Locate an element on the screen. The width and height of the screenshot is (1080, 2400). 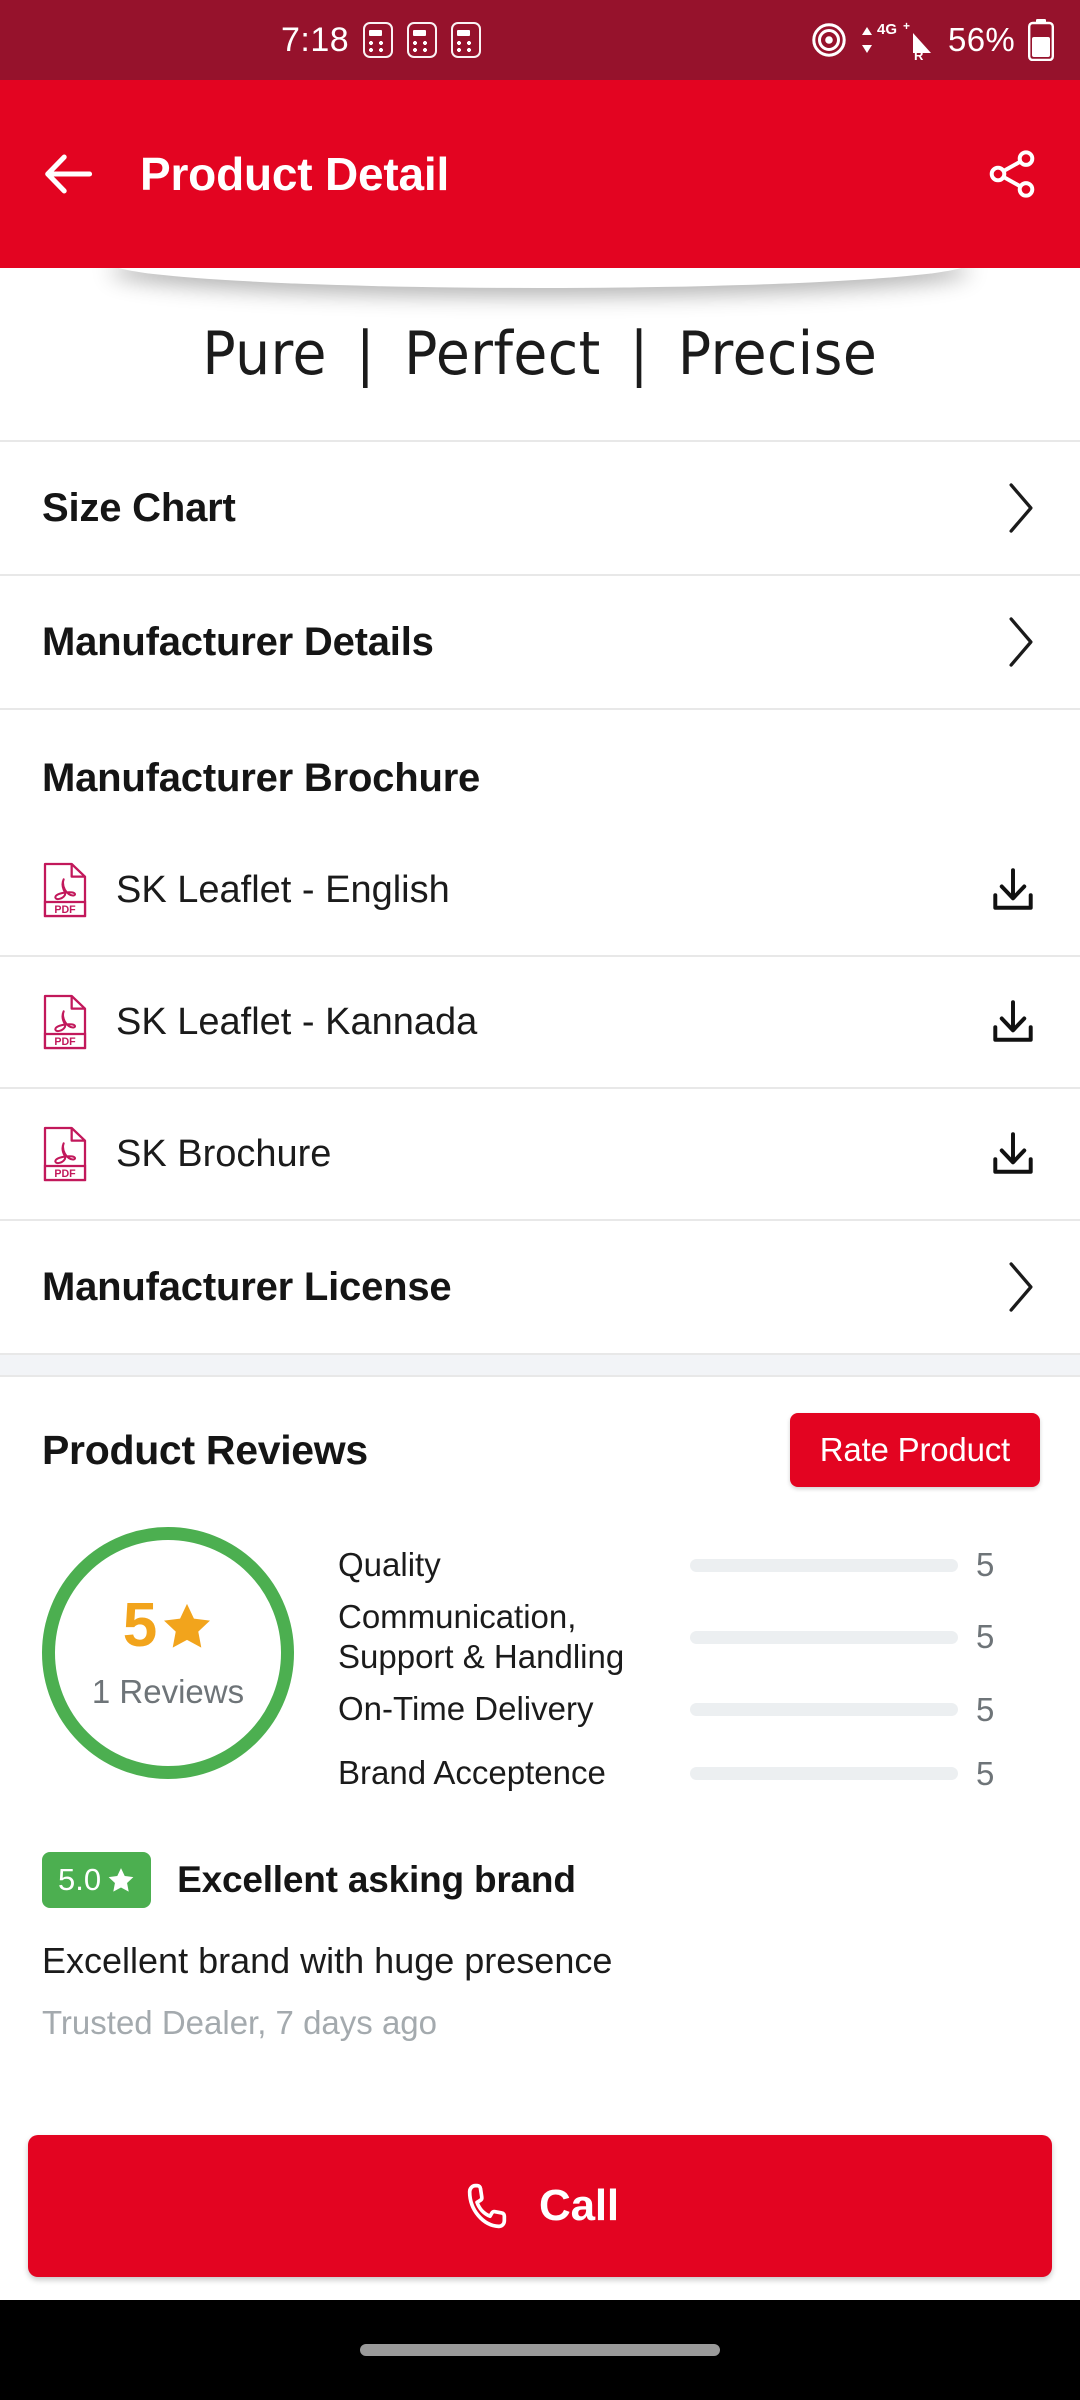
banner-word-3: Precise is located at coordinates (778, 354).